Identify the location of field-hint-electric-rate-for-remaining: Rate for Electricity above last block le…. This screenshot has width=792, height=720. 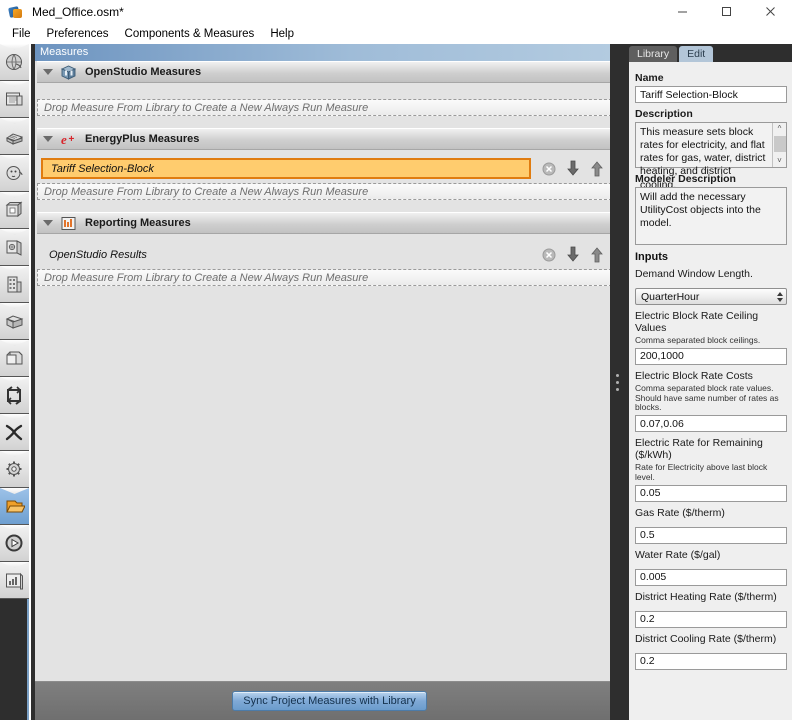
(701, 472).